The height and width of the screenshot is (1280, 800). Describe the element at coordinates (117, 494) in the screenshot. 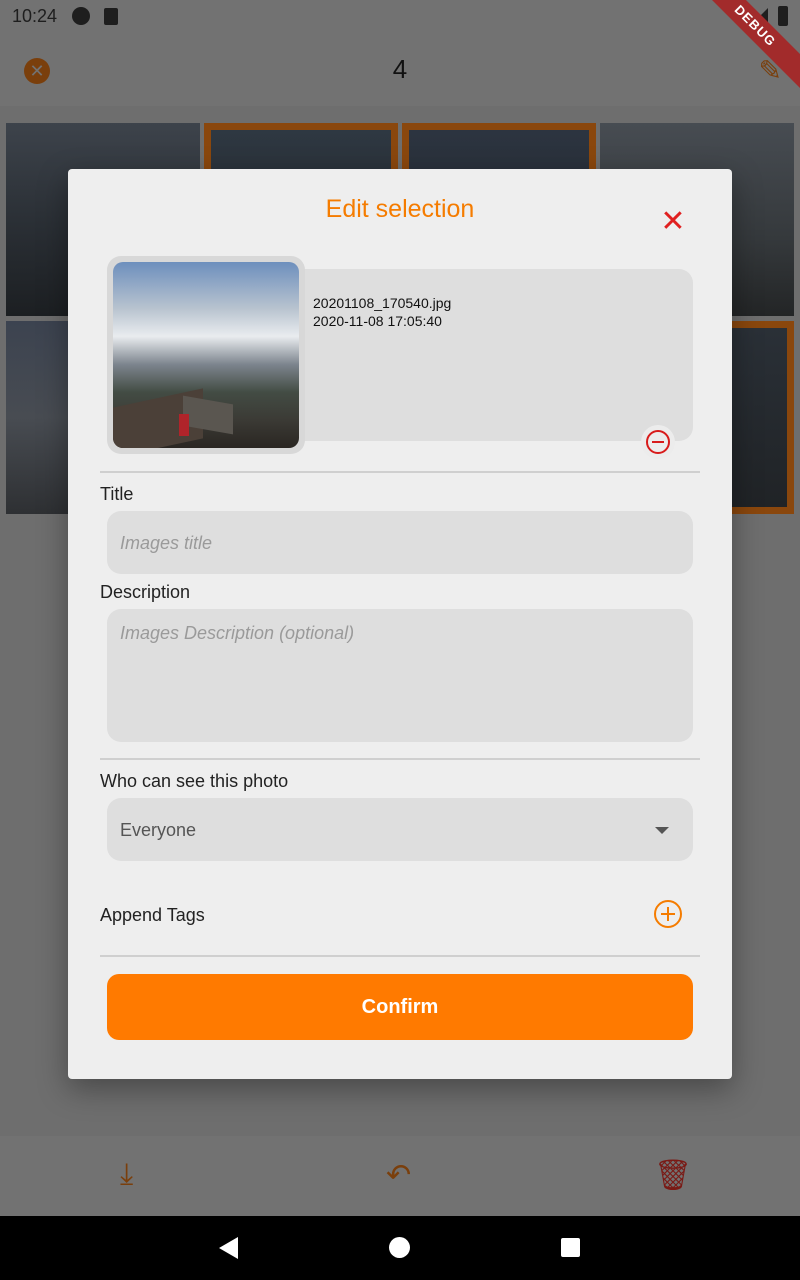

I see `title-label: Title` at that location.